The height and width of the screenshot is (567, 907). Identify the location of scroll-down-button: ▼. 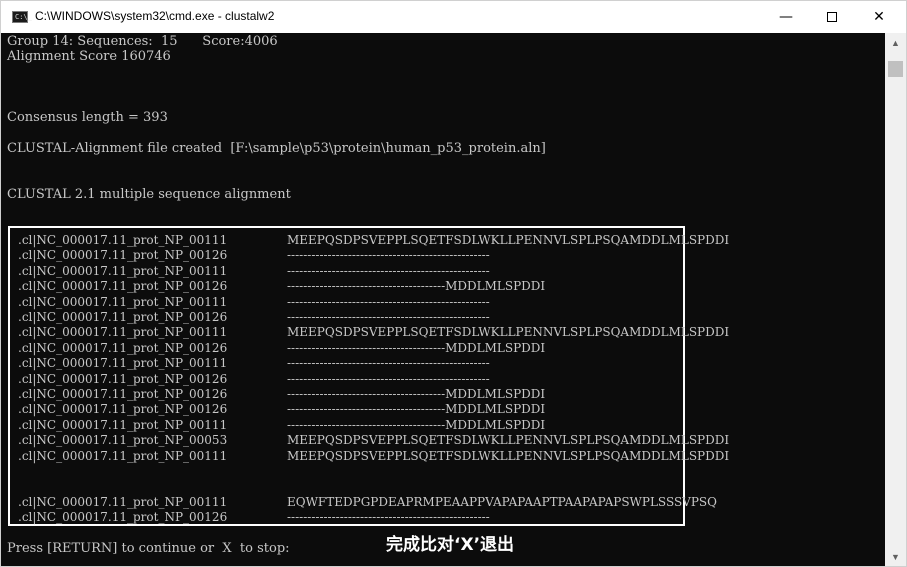
(895, 556).